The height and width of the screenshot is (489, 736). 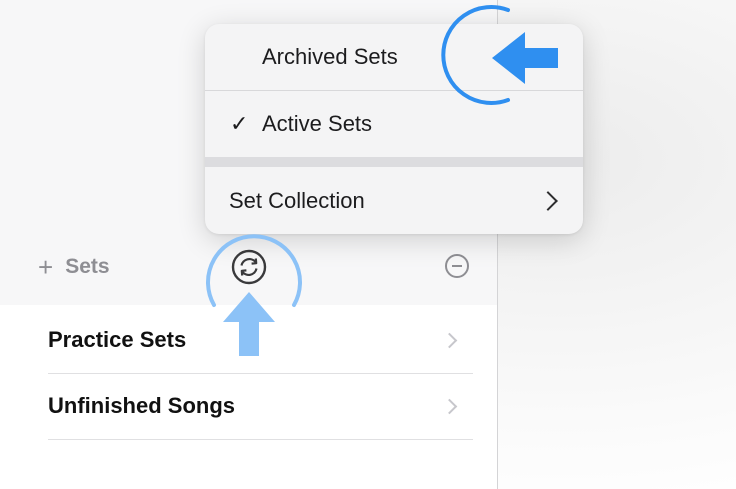 I want to click on menu-item-label: Active Sets, so click(x=317, y=123).